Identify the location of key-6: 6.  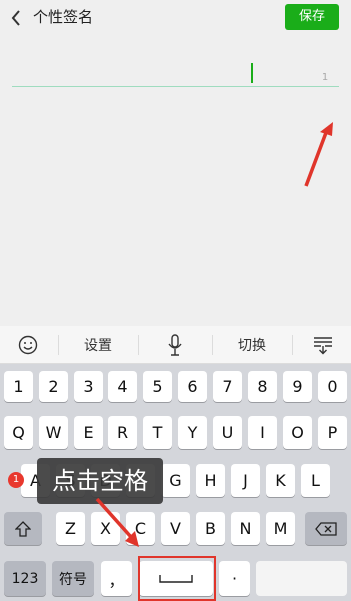
(192, 386).